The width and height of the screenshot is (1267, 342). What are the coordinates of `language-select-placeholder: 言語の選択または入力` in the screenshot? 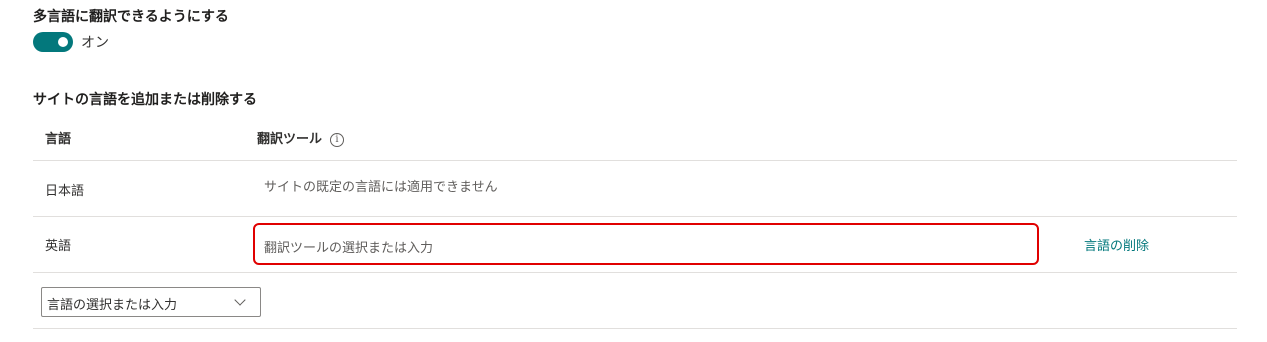 It's located at (112, 305).